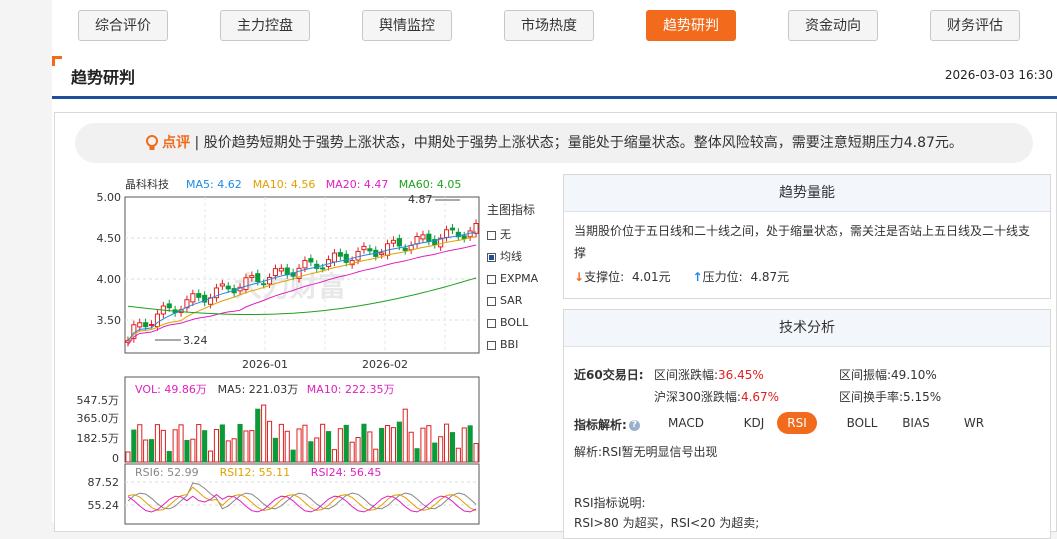 Image resolution: width=1057 pixels, height=539 pixels. What do you see at coordinates (974, 423) in the screenshot?
I see `tab-wr: WR` at bounding box center [974, 423].